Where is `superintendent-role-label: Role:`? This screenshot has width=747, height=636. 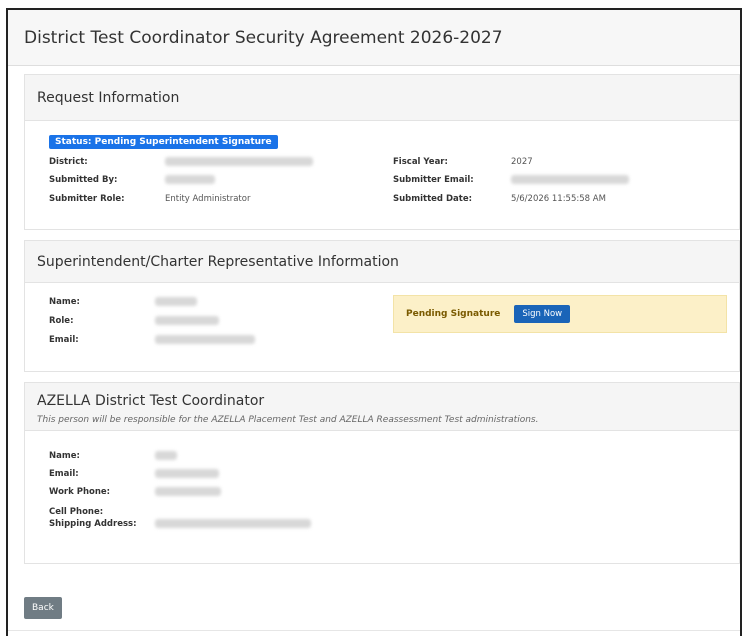 superintendent-role-label: Role: is located at coordinates (61, 321).